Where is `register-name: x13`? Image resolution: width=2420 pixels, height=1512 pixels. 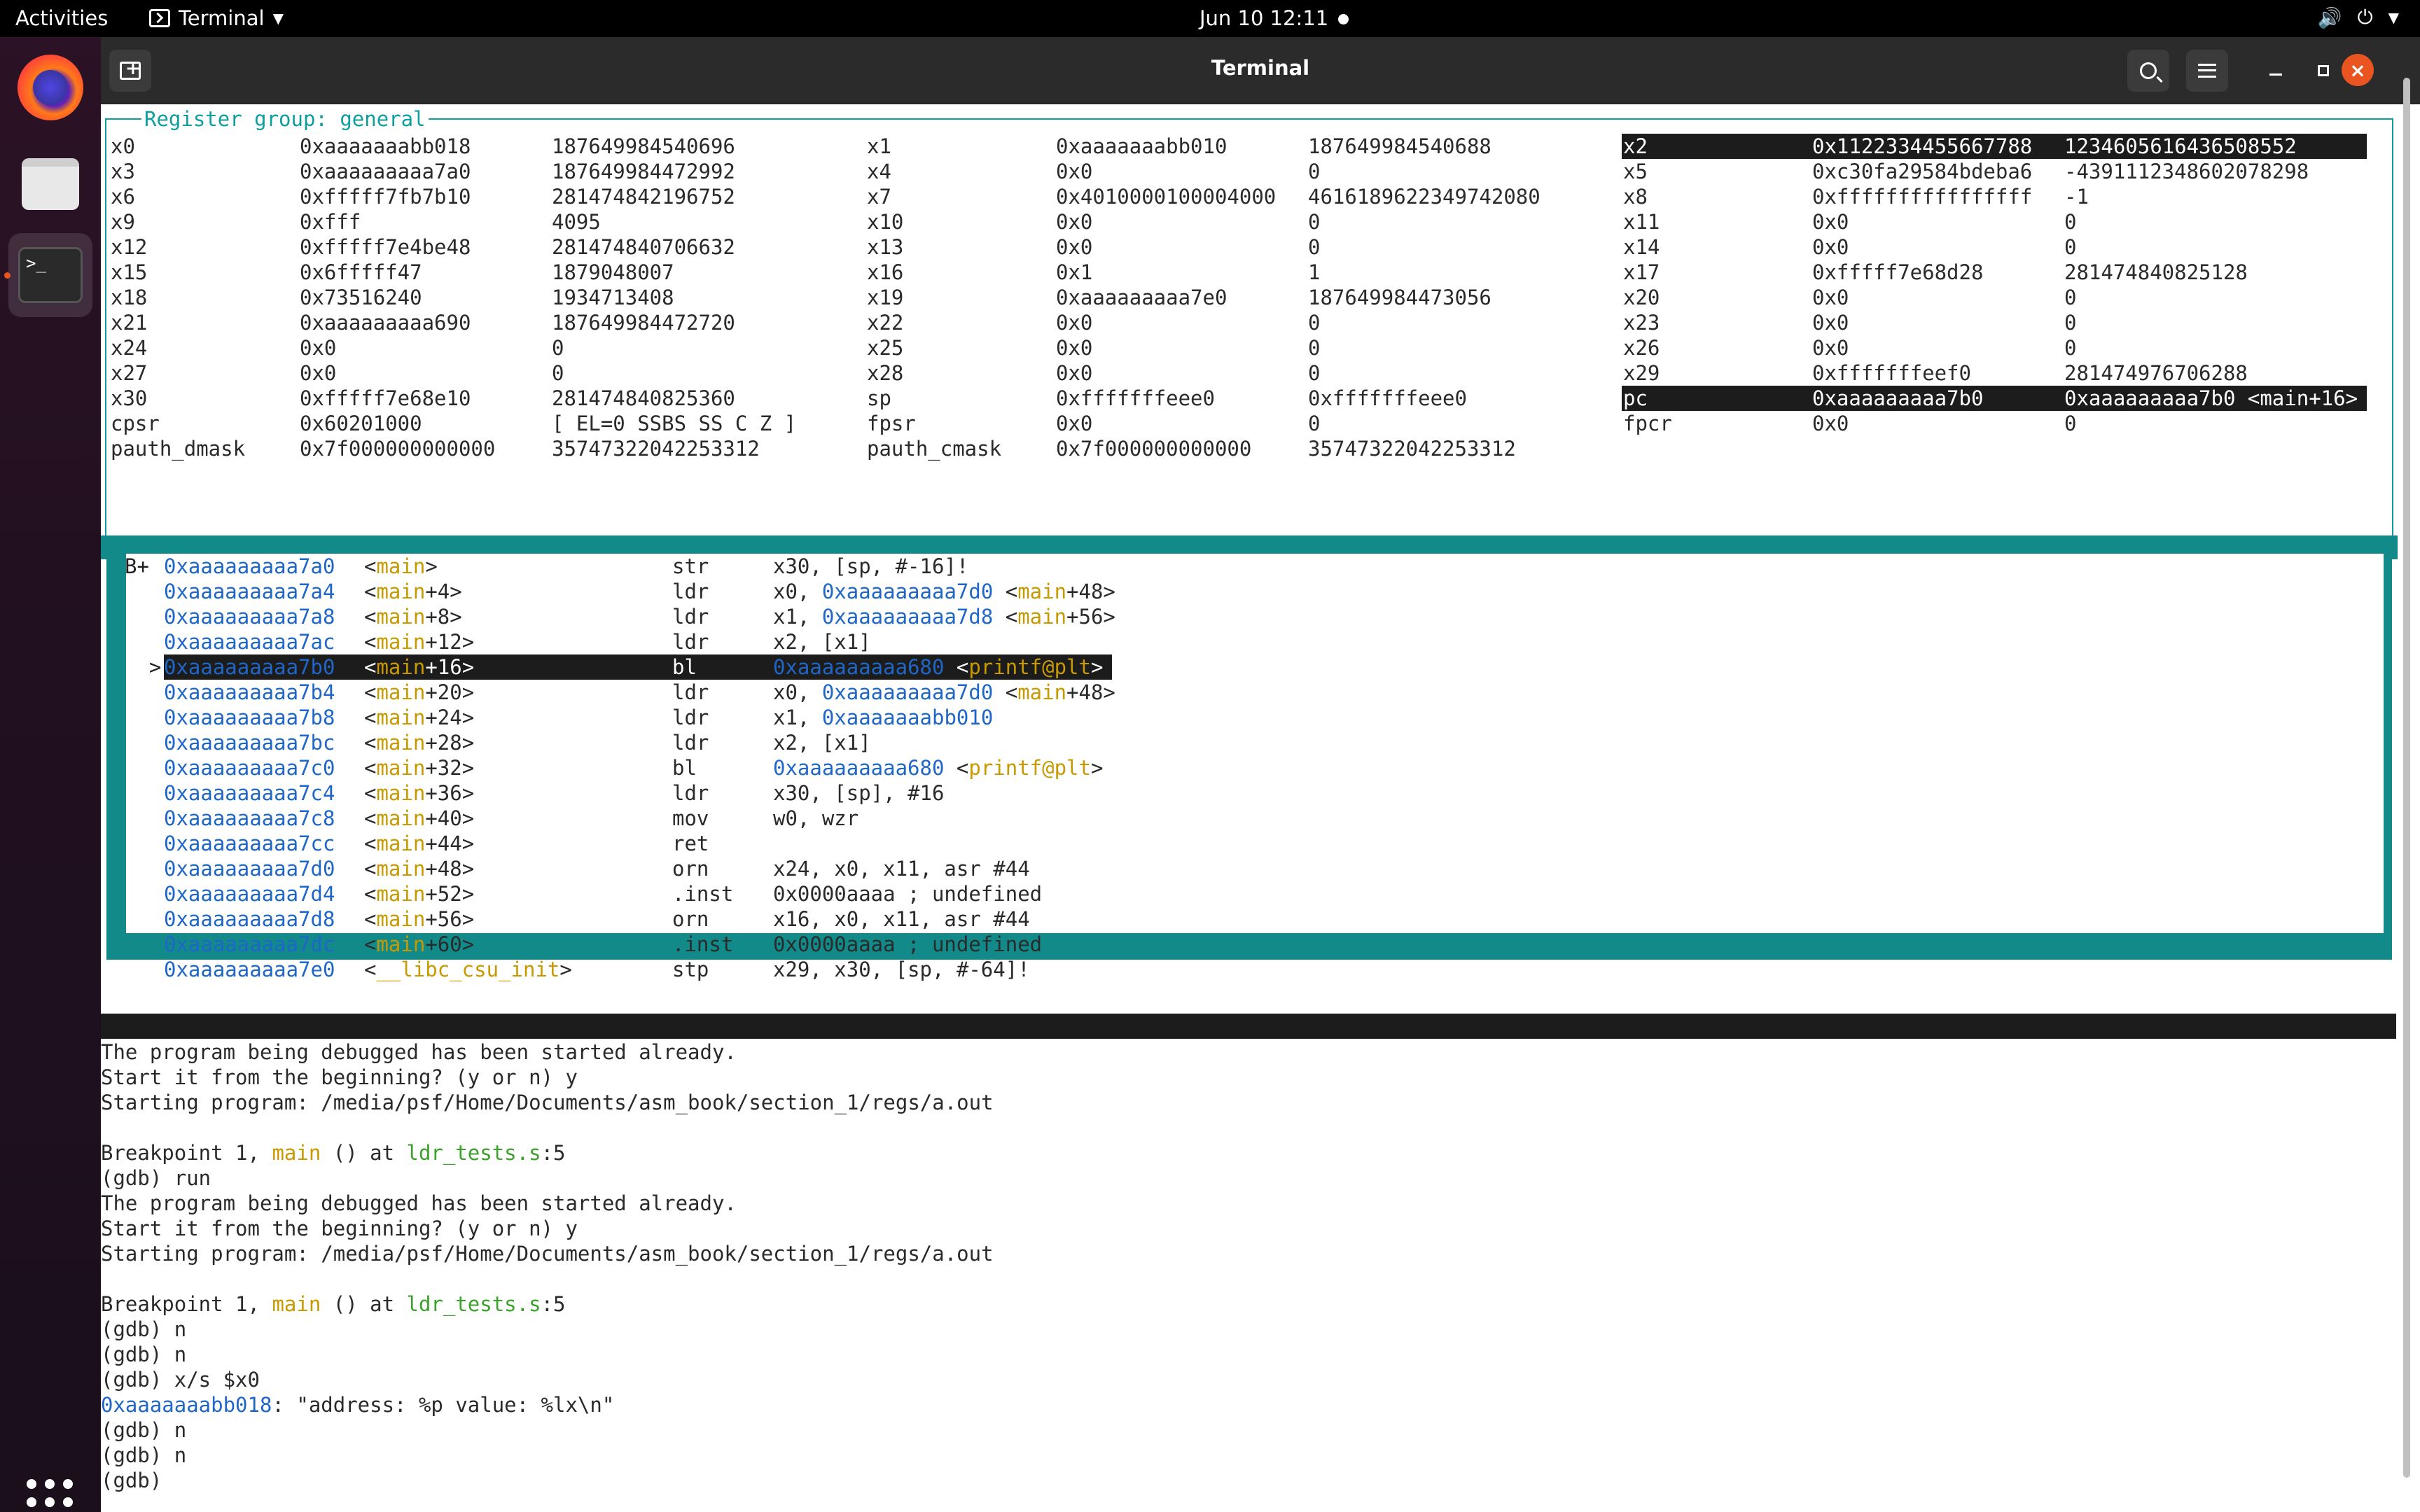 register-name: x13 is located at coordinates (885, 247).